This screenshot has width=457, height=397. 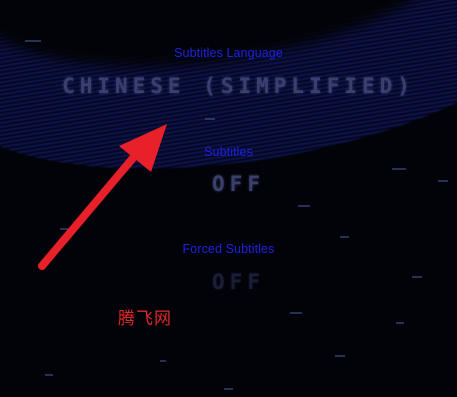 I want to click on red-arrow-icon, so click(x=102, y=197).